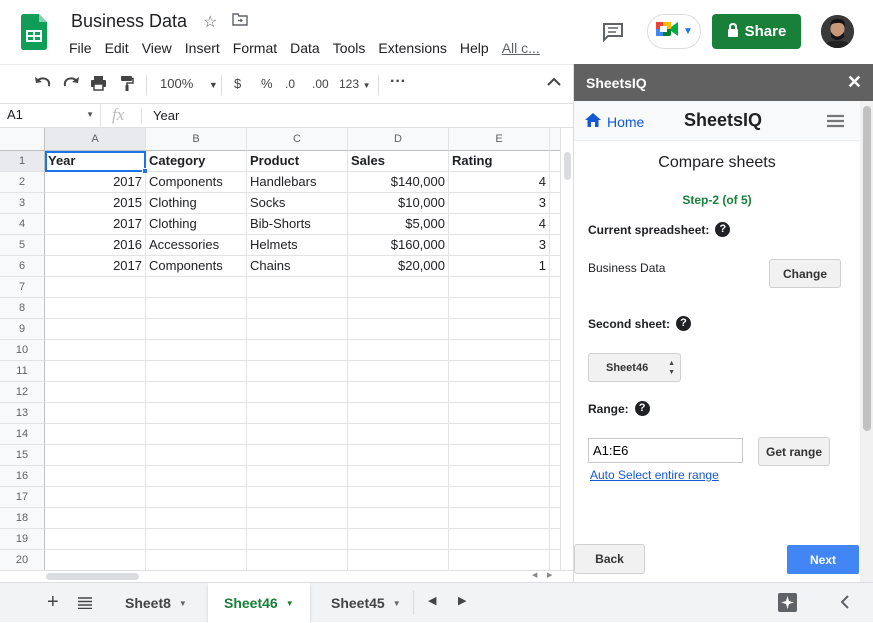  Describe the element at coordinates (845, 604) in the screenshot. I see `side-panel-toggle-icon` at that location.